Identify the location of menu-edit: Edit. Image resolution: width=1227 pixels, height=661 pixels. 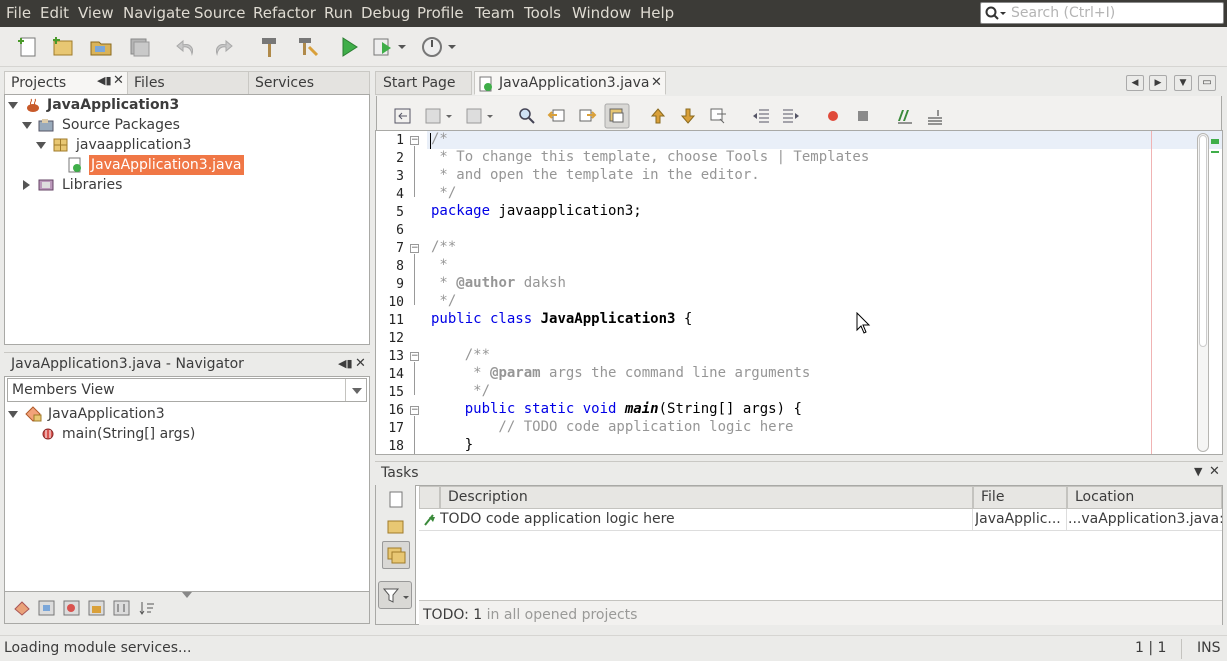
(54, 13).